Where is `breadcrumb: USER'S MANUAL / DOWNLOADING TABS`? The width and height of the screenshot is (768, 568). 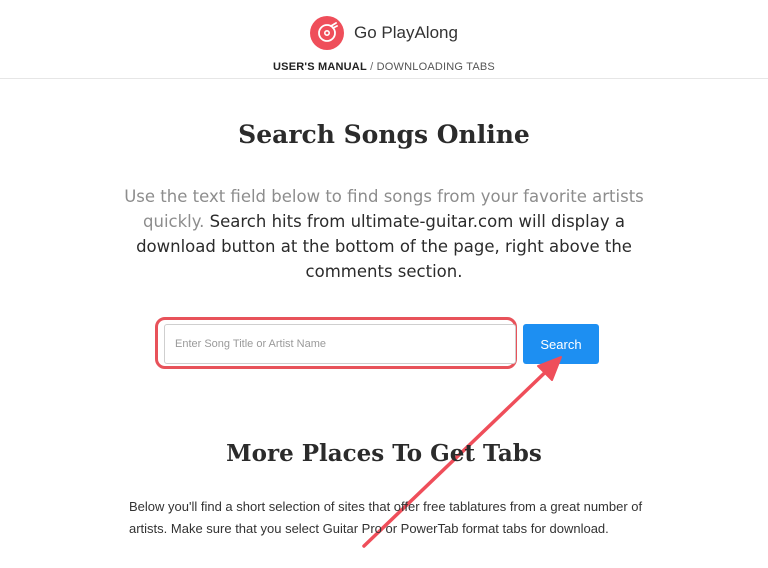 breadcrumb: USER'S MANUAL / DOWNLOADING TABS is located at coordinates (384, 67).